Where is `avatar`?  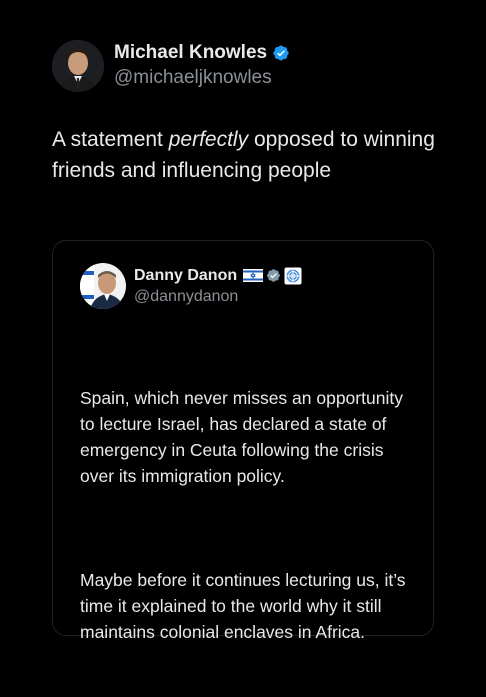
avatar is located at coordinates (78, 66).